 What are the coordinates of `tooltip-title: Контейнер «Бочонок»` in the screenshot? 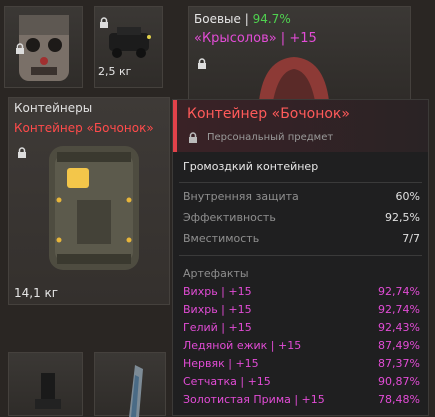 It's located at (268, 114).